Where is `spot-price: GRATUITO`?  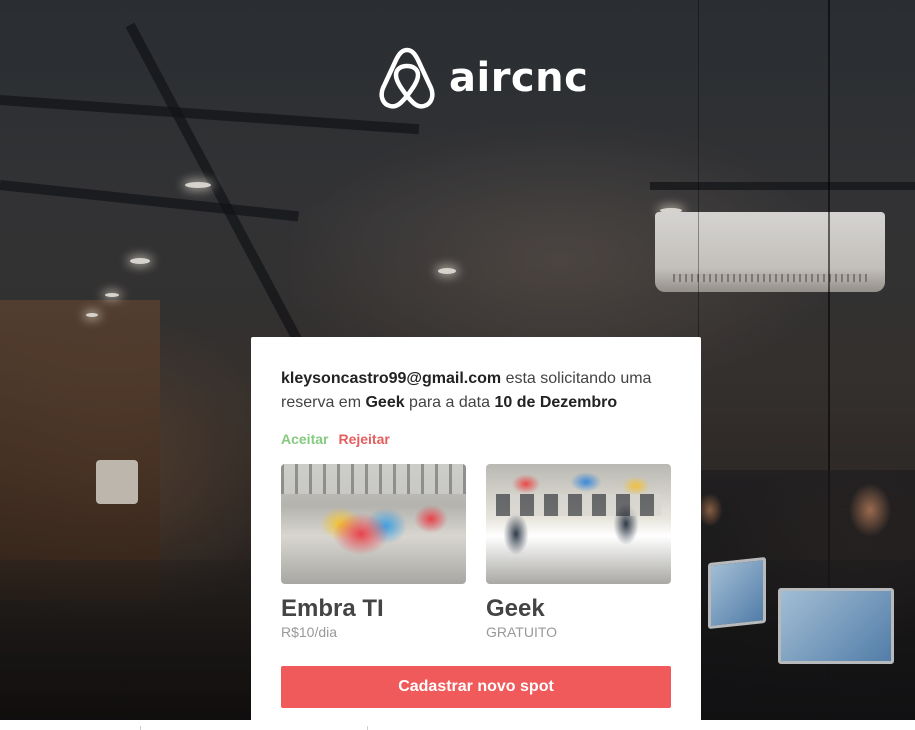
spot-price: GRATUITO is located at coordinates (522, 632).